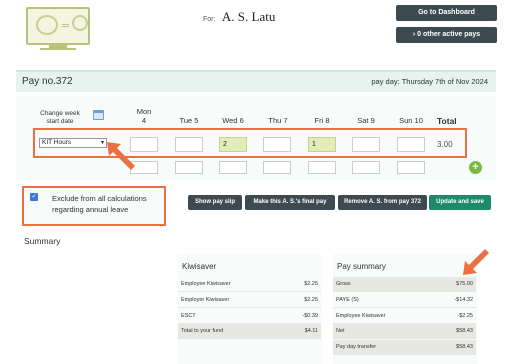 The height and width of the screenshot is (364, 506). Describe the element at coordinates (404, 331) in the screenshot. I see `pay-summary-net-row: Net $58.43` at that location.